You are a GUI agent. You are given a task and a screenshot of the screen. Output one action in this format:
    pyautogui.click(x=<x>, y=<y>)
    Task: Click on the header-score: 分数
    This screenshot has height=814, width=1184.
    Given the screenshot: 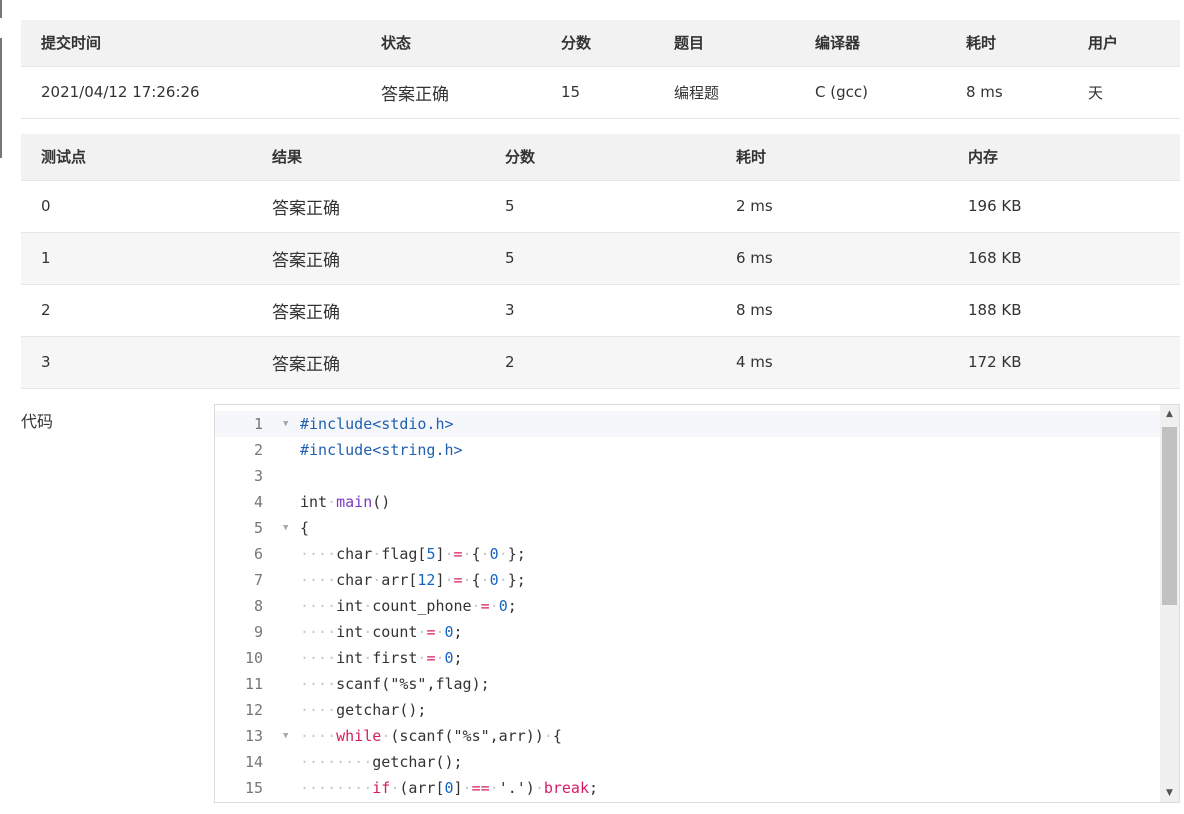 What is the action you would take?
    pyautogui.click(x=597, y=43)
    